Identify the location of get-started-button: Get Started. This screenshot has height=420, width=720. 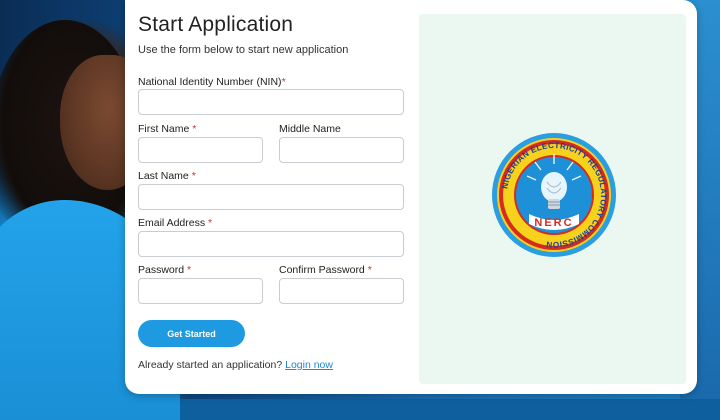
(191, 333).